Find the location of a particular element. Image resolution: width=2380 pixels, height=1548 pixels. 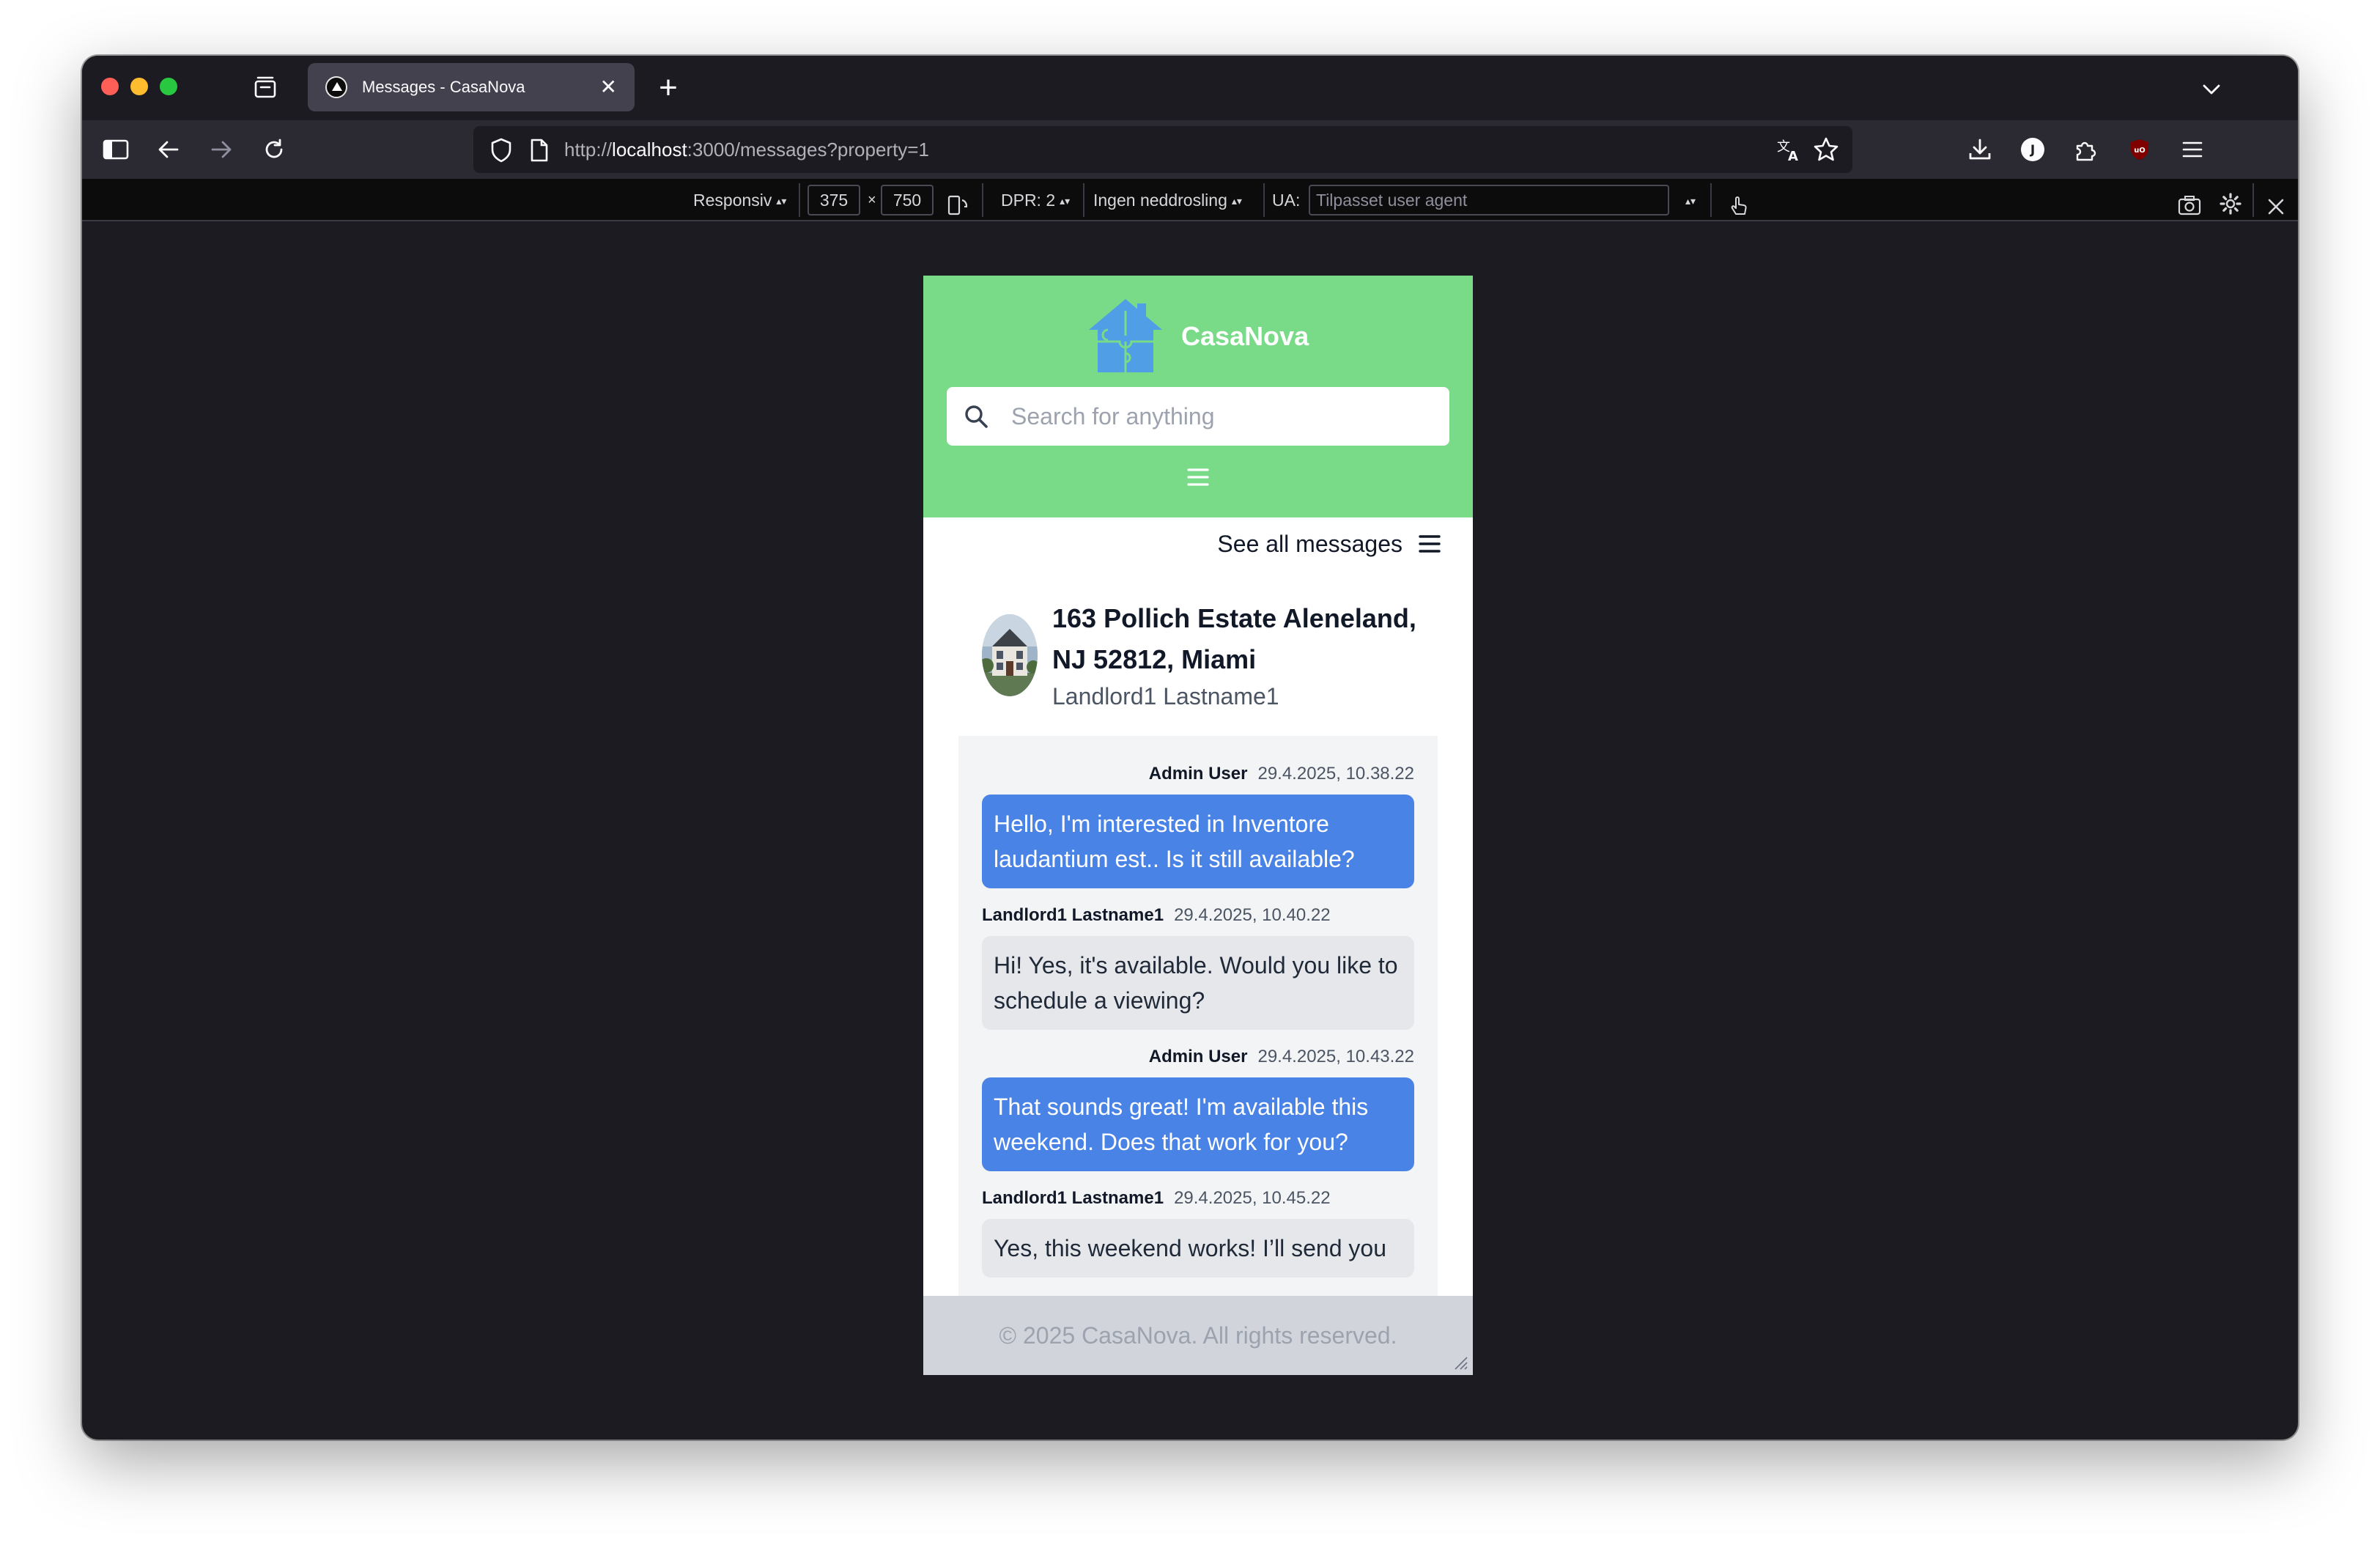

app-header: CasaNova is located at coordinates (1198, 396).